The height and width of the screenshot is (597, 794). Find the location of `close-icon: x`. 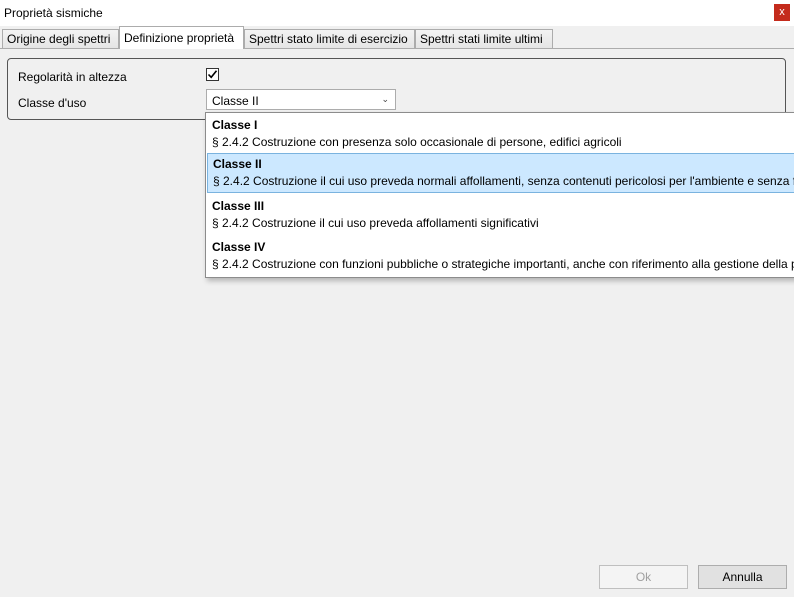

close-icon: x is located at coordinates (782, 12).